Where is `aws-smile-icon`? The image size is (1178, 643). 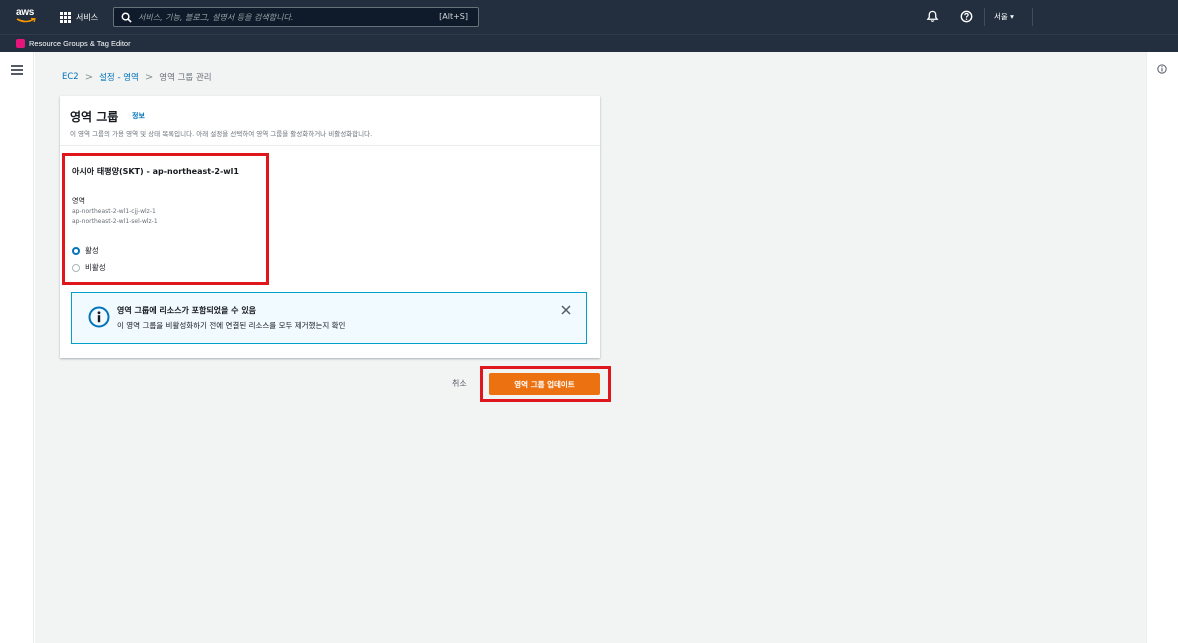 aws-smile-icon is located at coordinates (26, 20).